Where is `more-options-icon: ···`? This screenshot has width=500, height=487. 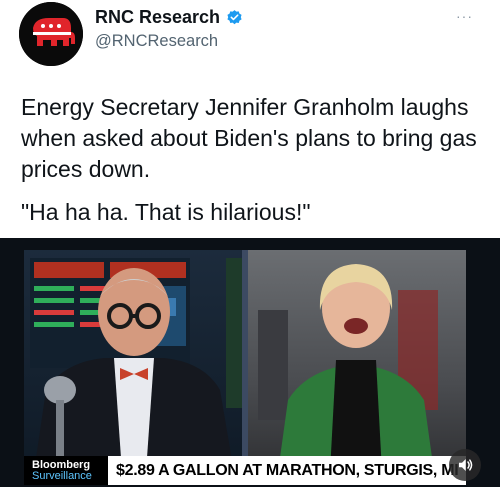 more-options-icon: ··· is located at coordinates (464, 16).